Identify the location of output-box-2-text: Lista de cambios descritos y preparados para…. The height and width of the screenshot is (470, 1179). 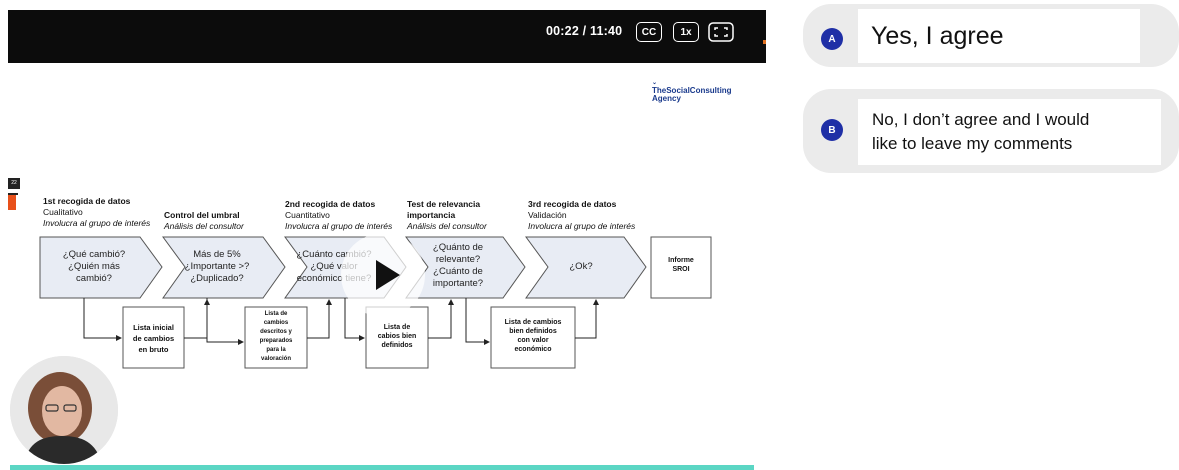
(276, 336).